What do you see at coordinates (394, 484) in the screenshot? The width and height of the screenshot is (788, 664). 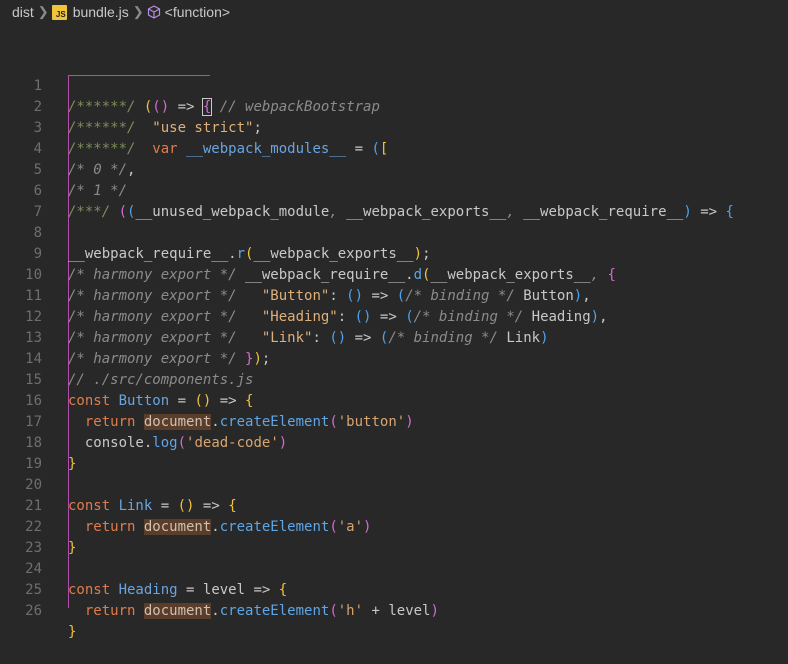 I see `code-line: 20 const Link = () => {` at bounding box center [394, 484].